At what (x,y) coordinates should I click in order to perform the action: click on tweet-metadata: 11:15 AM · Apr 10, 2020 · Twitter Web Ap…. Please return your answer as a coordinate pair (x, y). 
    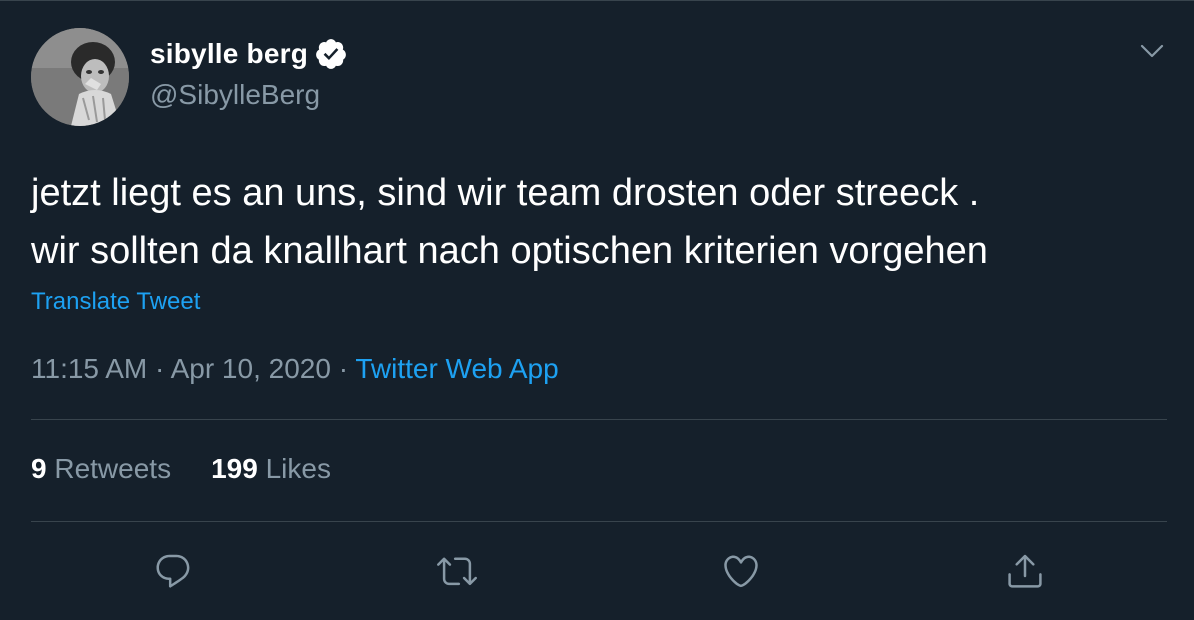
    Looking at the image, I should click on (295, 369).